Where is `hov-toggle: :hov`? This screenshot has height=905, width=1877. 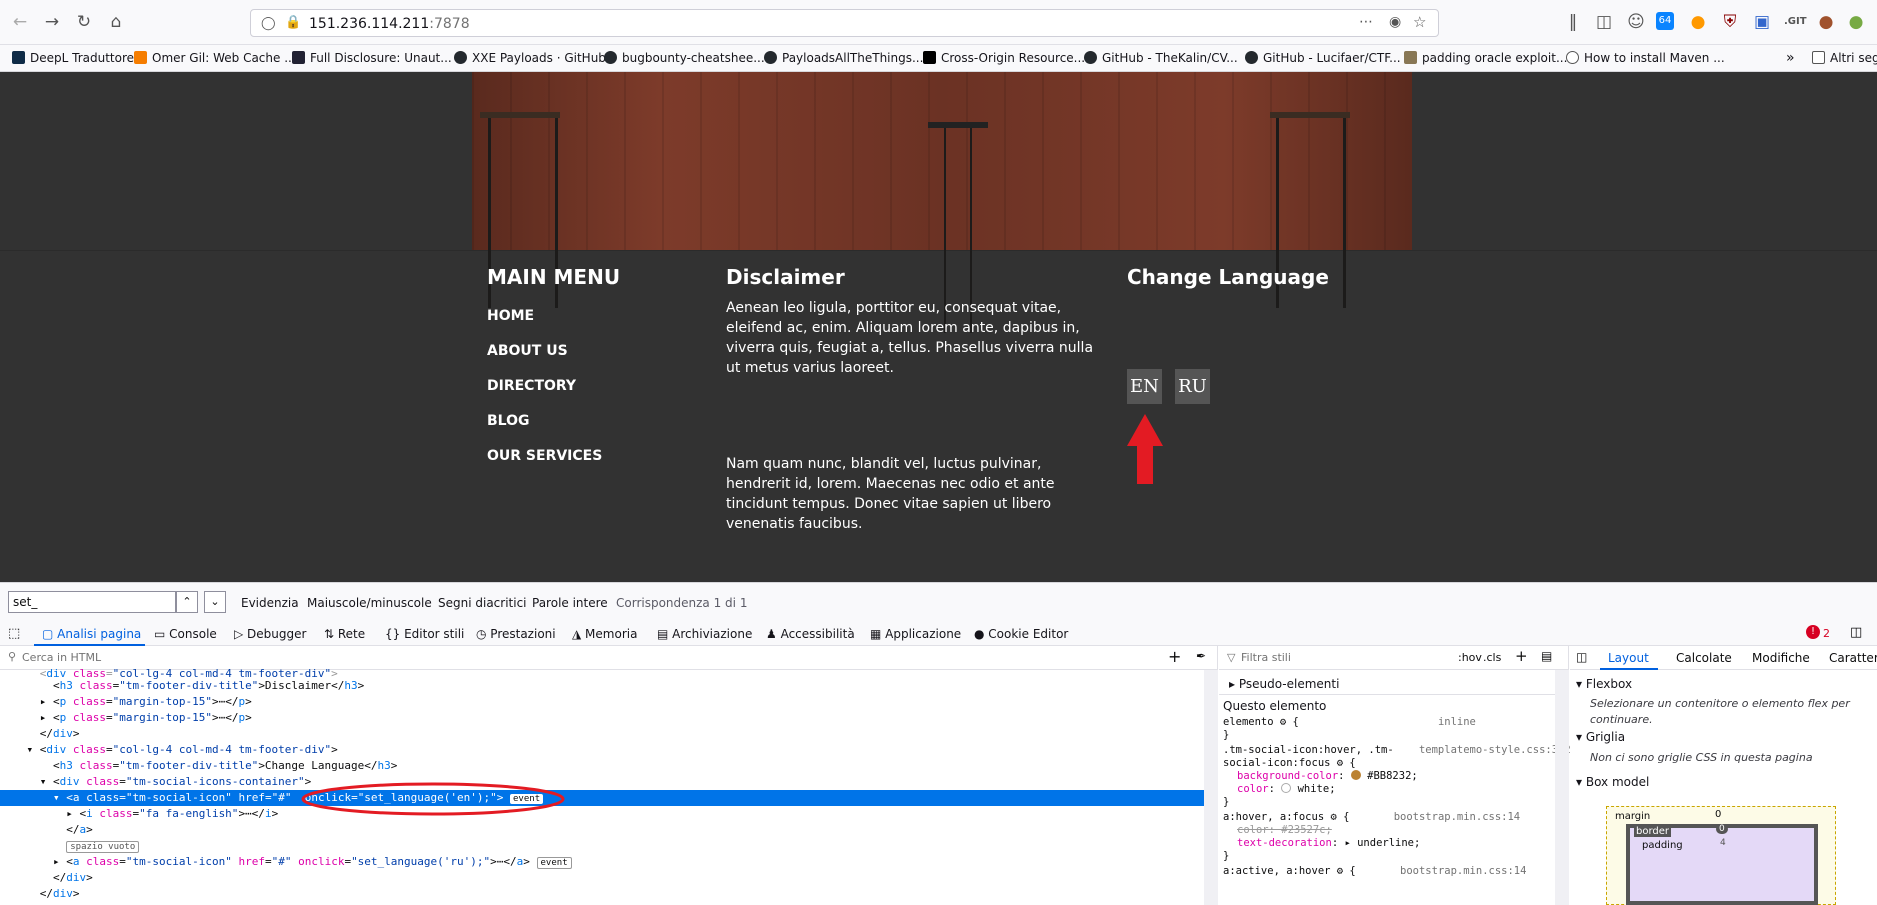
hov-toggle: :hov is located at coordinates (1470, 657).